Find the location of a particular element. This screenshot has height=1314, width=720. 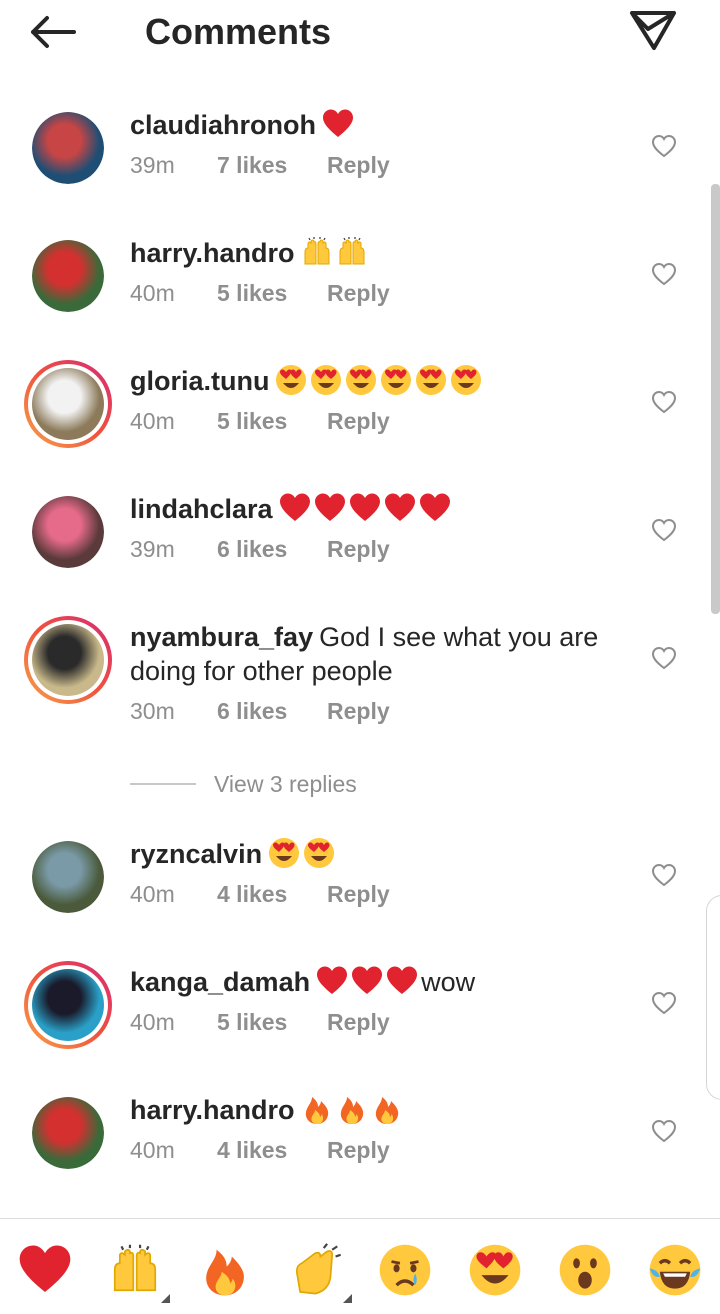

comment-time: 30m is located at coordinates (152, 711).